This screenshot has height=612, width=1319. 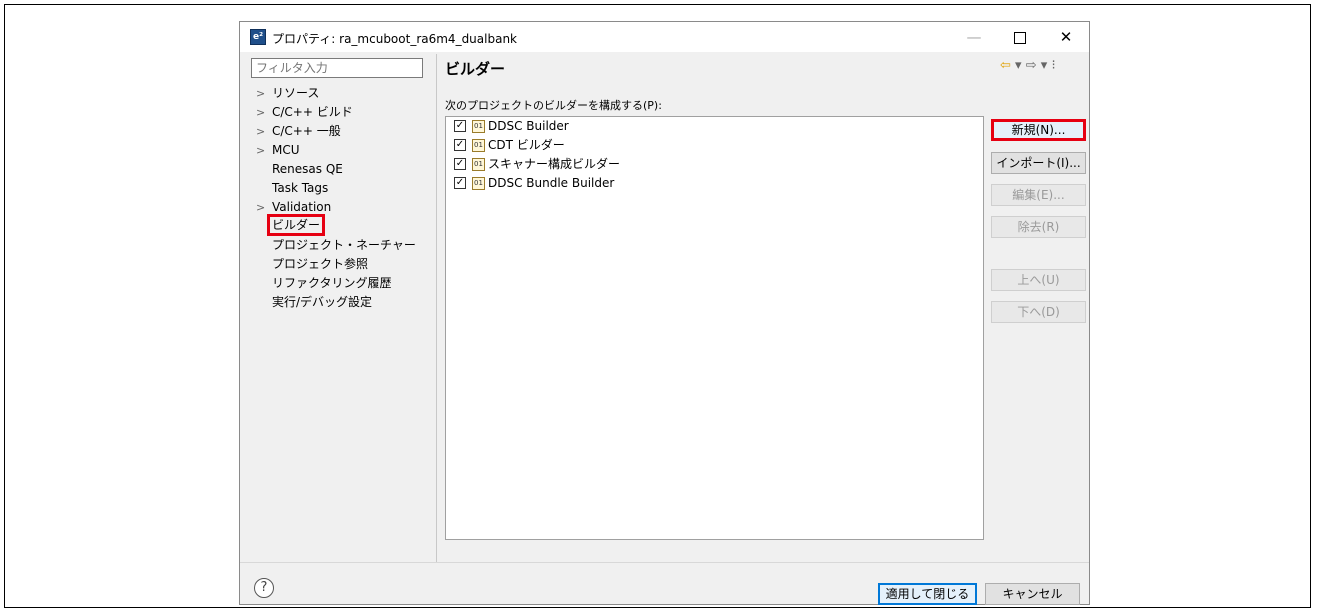 I want to click on tree-item-label: リソース, so click(x=296, y=93).